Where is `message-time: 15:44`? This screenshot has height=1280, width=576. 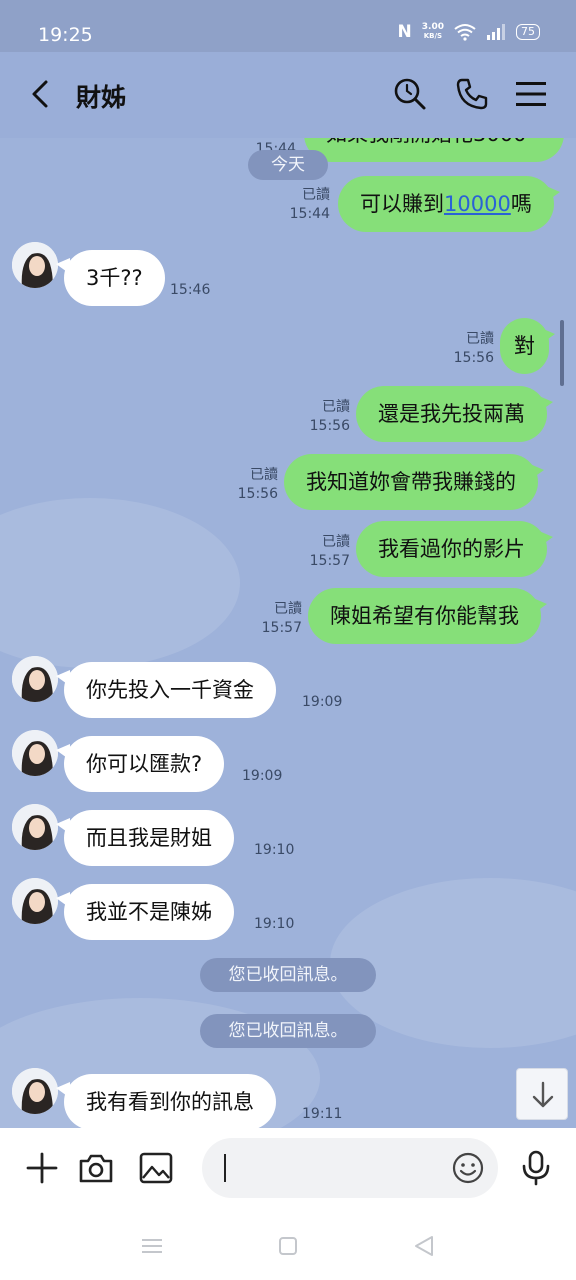 message-time: 15:44 is located at coordinates (309, 214).